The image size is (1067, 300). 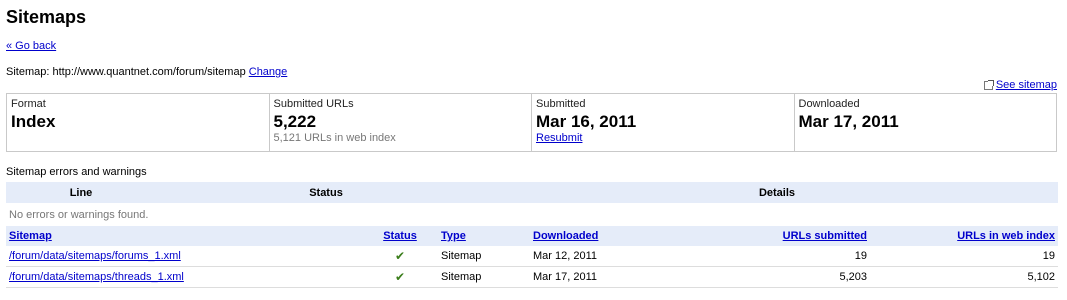 I want to click on format-value: Index, so click(x=33, y=121).